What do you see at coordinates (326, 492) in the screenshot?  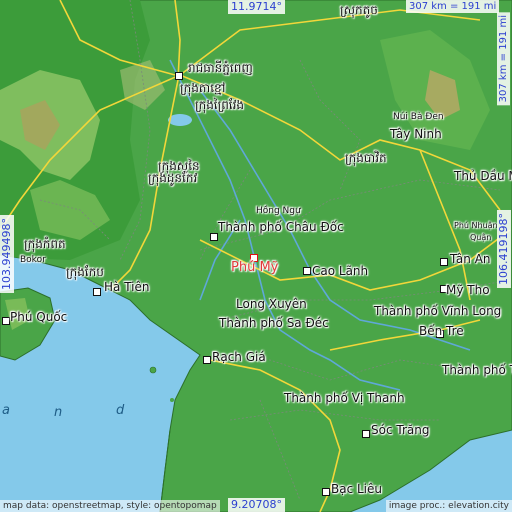 I see `city-marker-bac-lieu` at bounding box center [326, 492].